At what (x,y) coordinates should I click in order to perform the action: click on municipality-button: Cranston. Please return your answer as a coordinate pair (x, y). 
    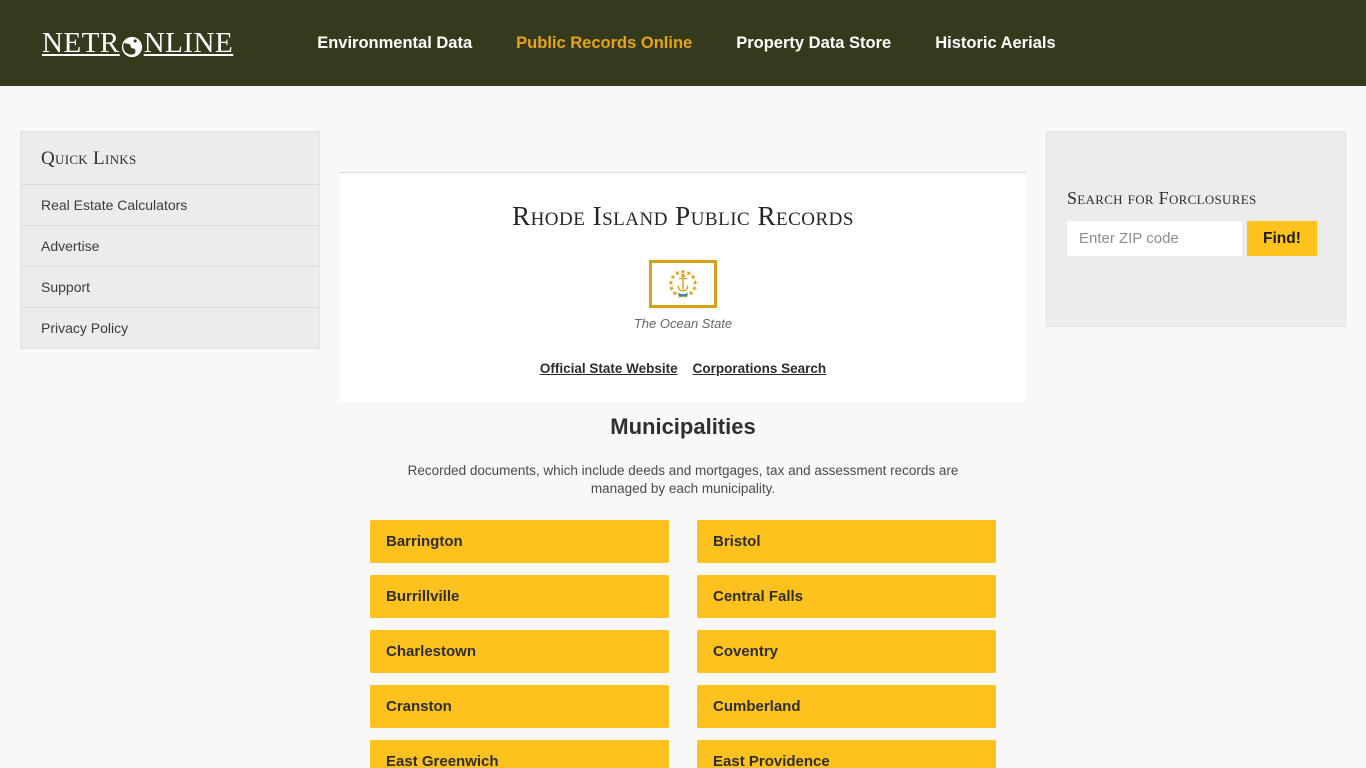
    Looking at the image, I should click on (519, 706).